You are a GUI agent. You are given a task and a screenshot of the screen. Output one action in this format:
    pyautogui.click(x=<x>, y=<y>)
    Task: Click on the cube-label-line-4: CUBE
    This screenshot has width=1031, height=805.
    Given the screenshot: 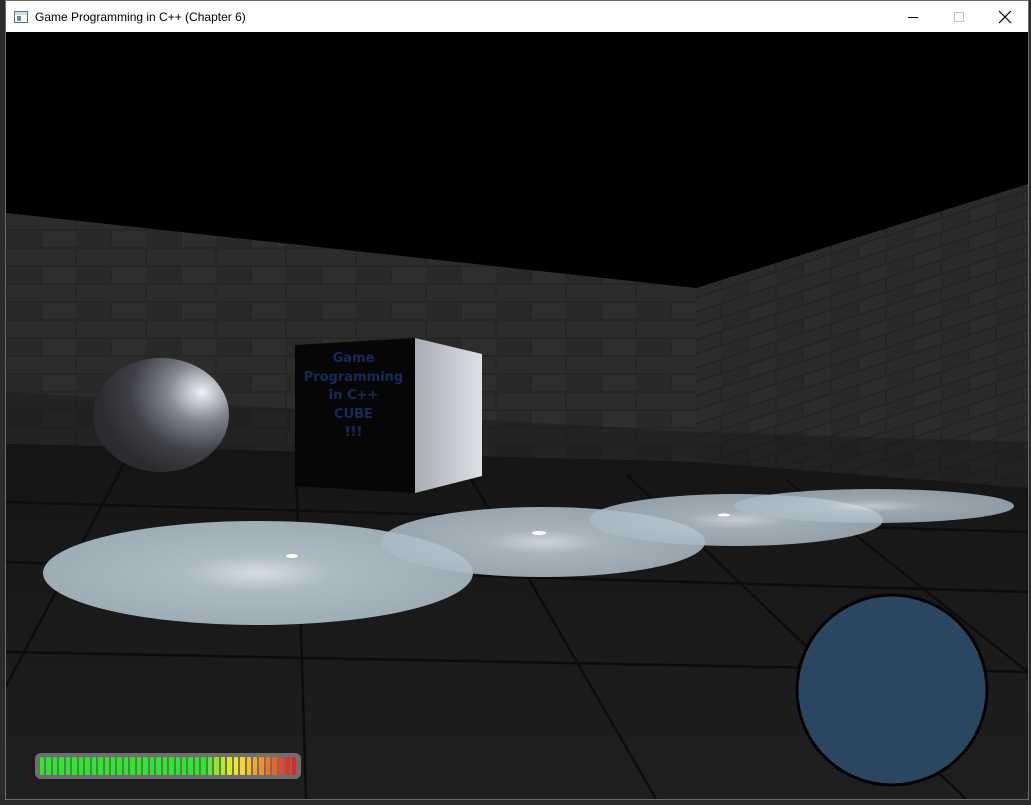 What is the action you would take?
    pyautogui.click(x=353, y=414)
    